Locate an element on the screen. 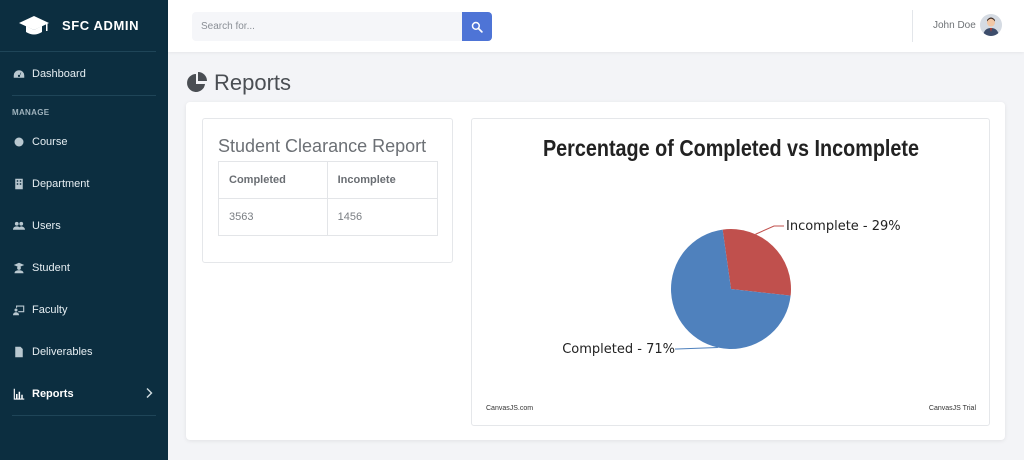 The width and height of the screenshot is (1024, 460). topbar-divider is located at coordinates (912, 26).